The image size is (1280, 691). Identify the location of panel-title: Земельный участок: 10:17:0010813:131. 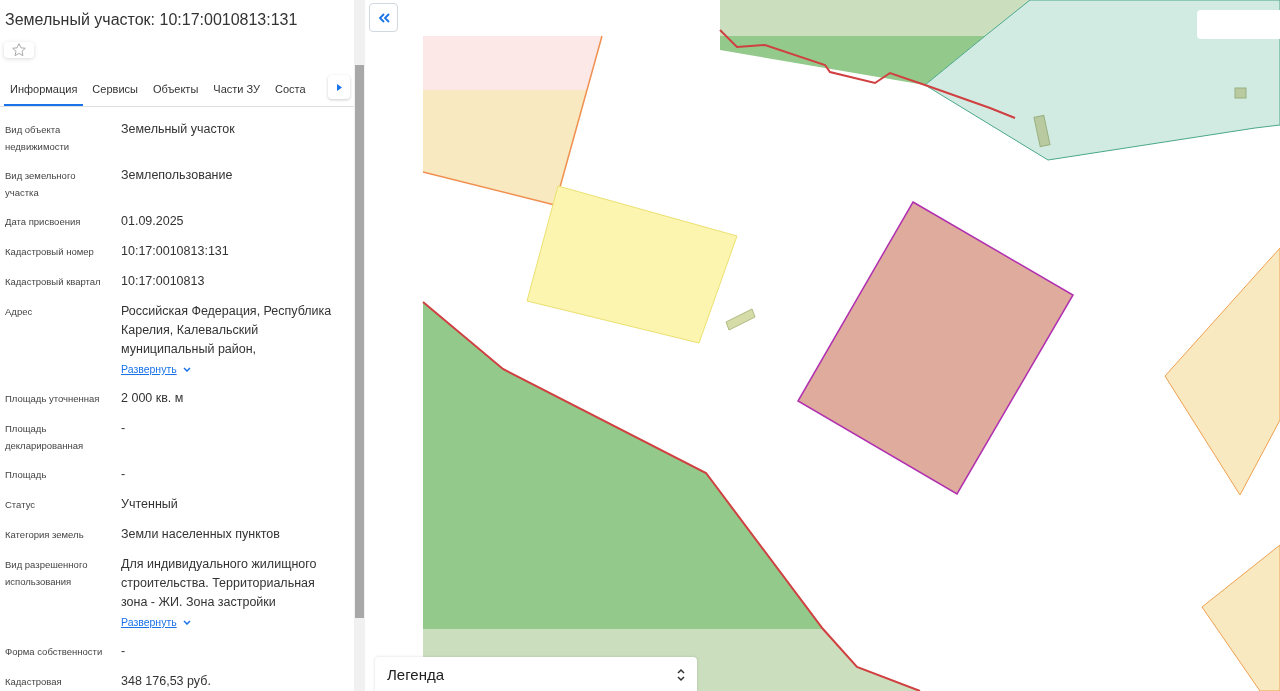
(151, 20).